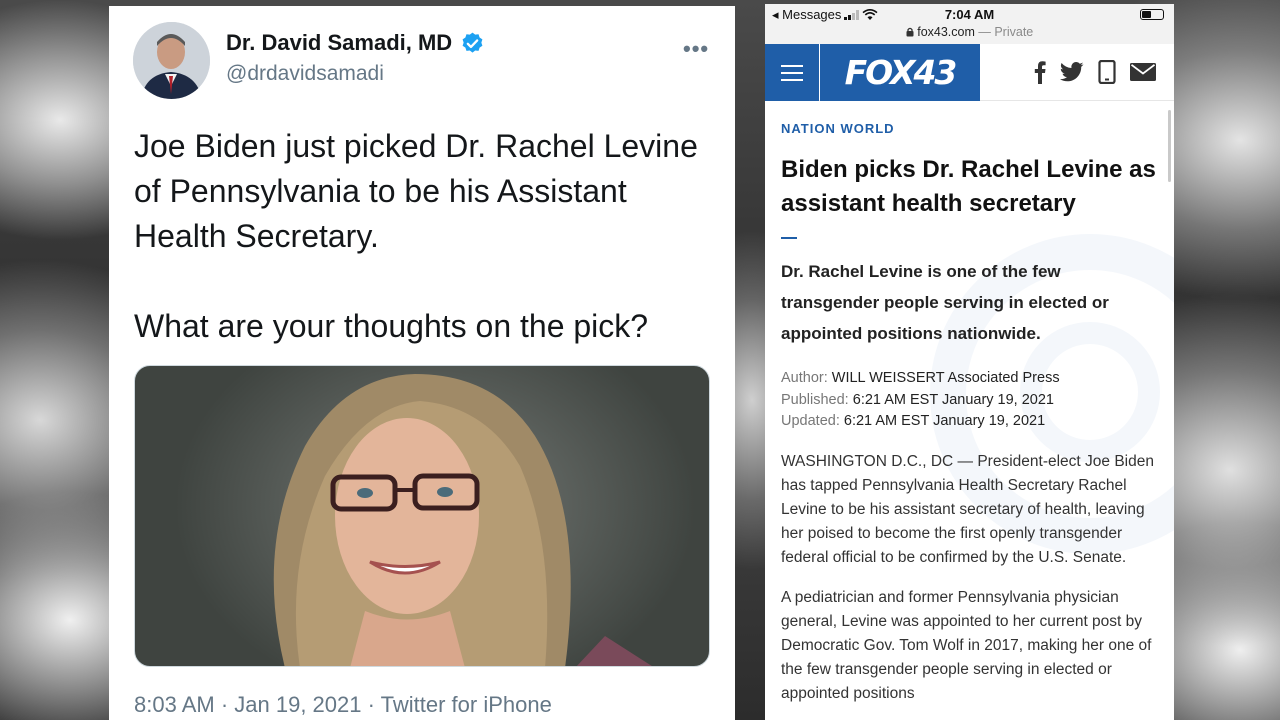 This screenshot has width=1280, height=720. I want to click on status-bar: ◂ Messages 7:04 AM fox43.com — Private, so click(969, 24).